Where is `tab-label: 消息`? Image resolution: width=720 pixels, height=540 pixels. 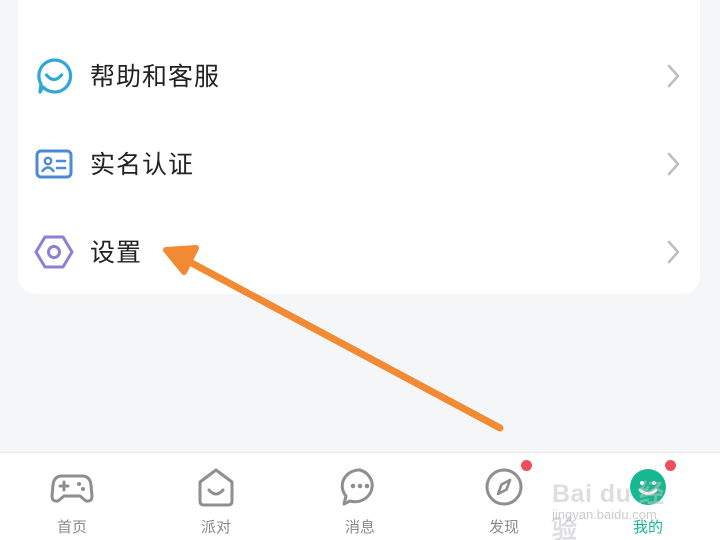
tab-label: 消息 is located at coordinates (359, 527).